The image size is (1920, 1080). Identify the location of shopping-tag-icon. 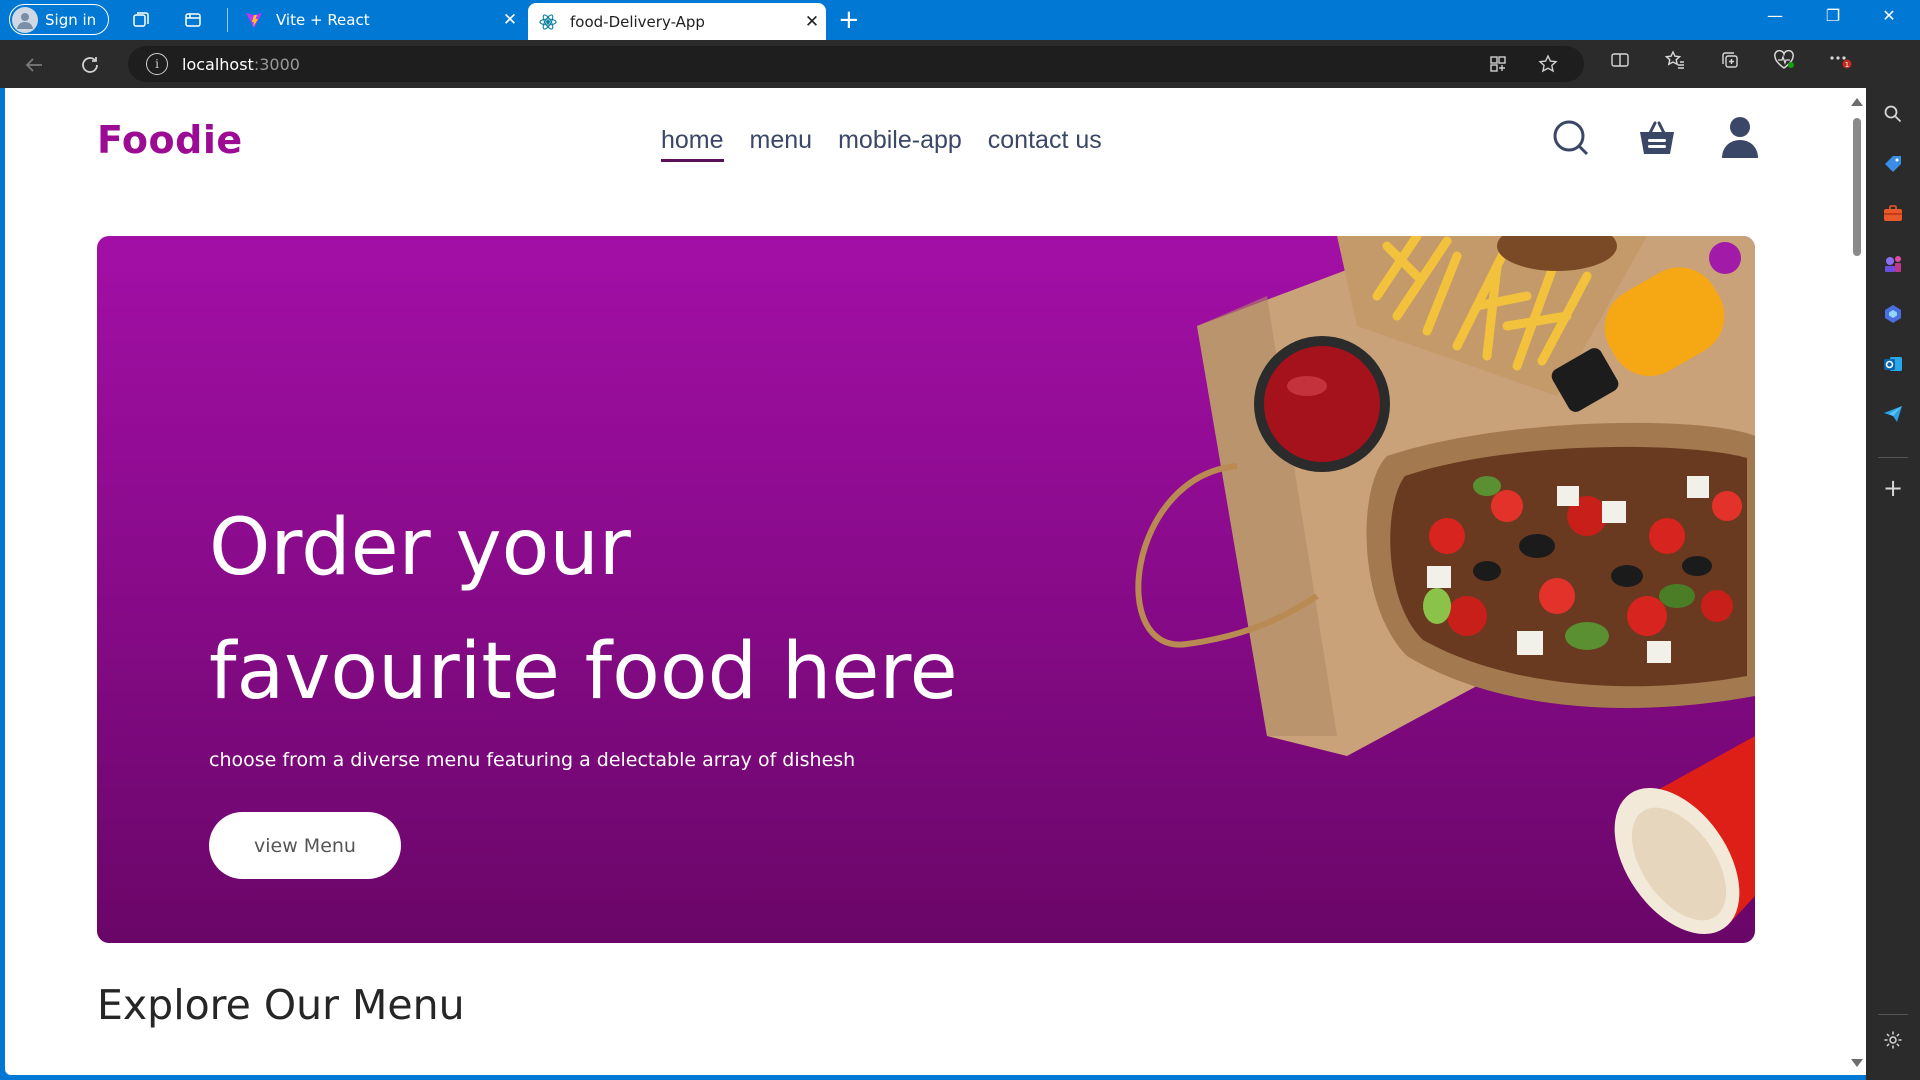
(1893, 164).